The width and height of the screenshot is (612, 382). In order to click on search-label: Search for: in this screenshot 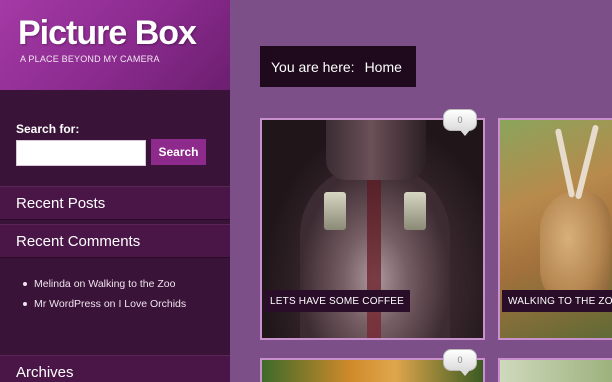, I will do `click(48, 129)`.